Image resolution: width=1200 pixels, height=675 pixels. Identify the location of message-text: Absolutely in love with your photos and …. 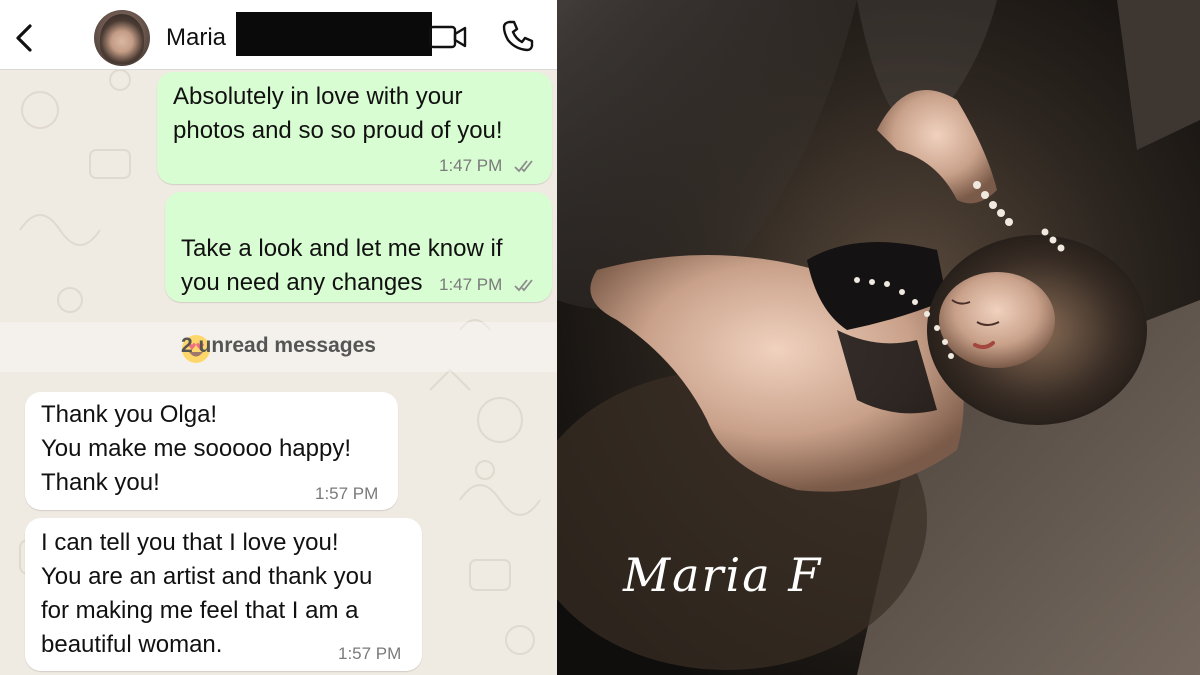
(338, 113).